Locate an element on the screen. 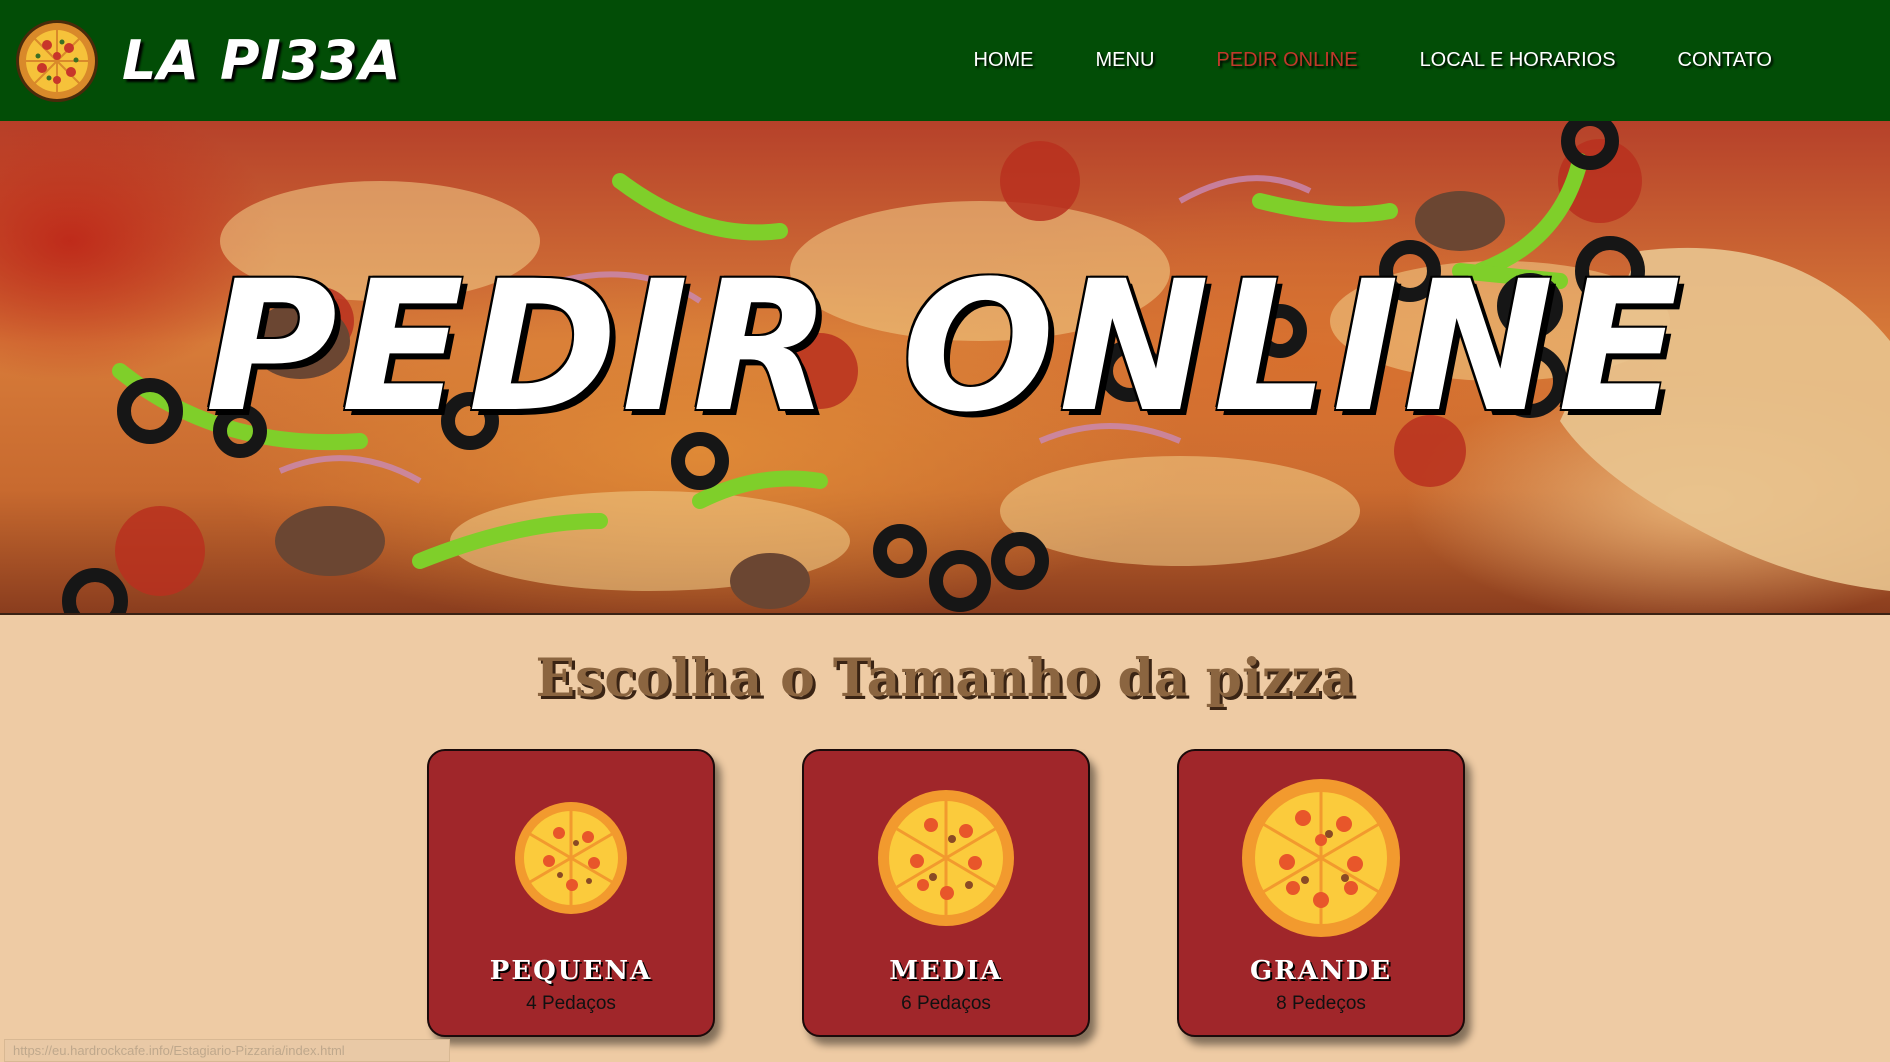 This screenshot has width=1890, height=1062. pizza-logo-icon is located at coordinates (57, 61).